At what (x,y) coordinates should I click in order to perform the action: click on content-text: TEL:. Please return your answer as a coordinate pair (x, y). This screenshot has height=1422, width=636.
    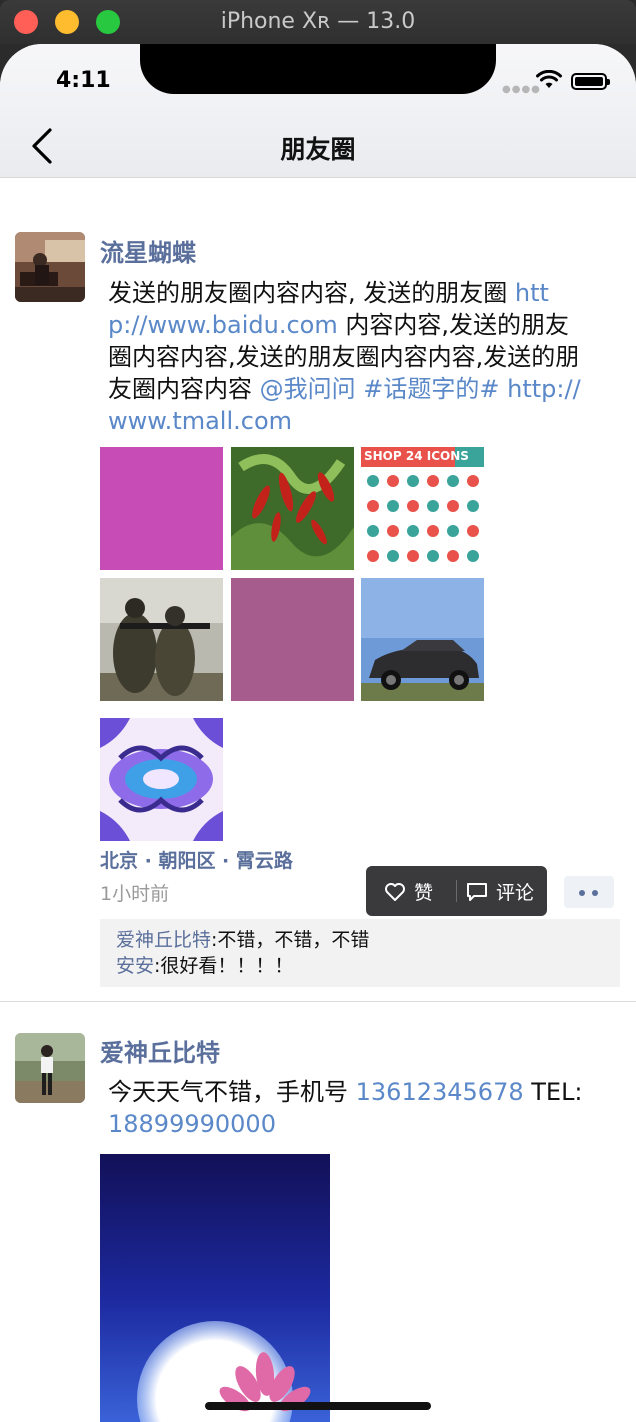
    Looking at the image, I should click on (553, 1092).